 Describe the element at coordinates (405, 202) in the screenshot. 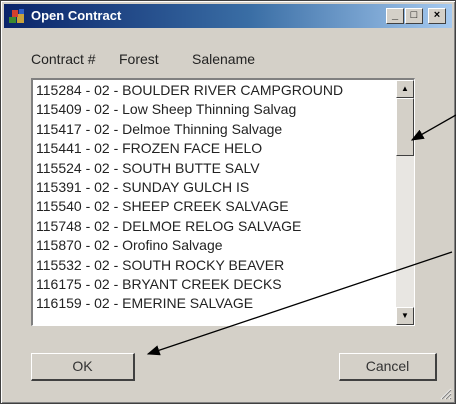

I see `vertical-scrollbar: ▲ ▼` at that location.